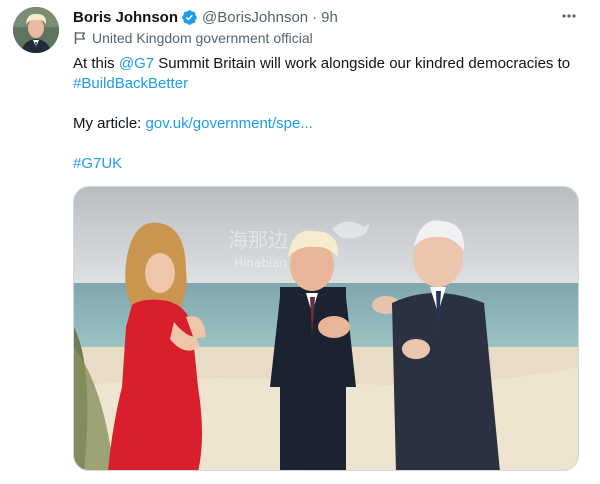 This screenshot has height=484, width=600. I want to click on hashtag-buildbackbetter: #BuildBackBetter, so click(130, 83).